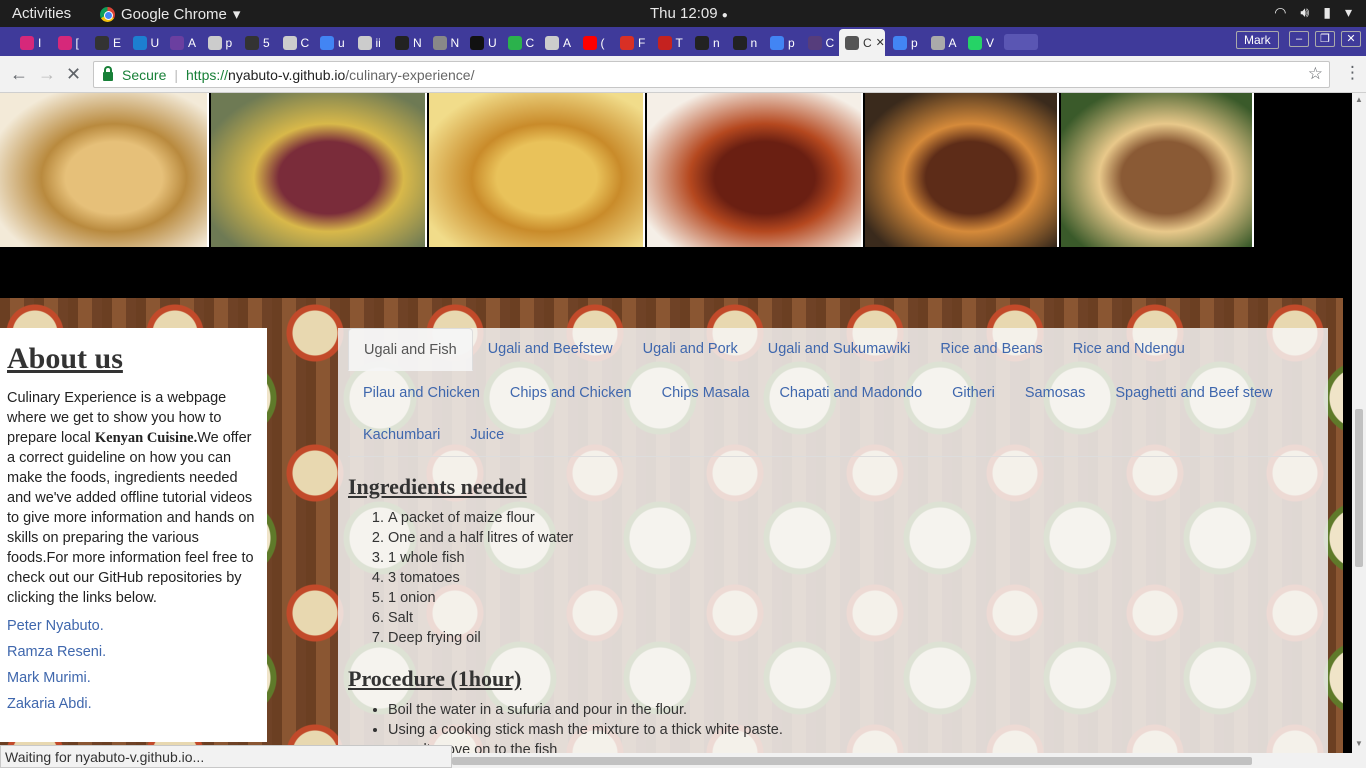 The width and height of the screenshot is (1366, 768). I want to click on browser-tab: [, so click(68, 42).